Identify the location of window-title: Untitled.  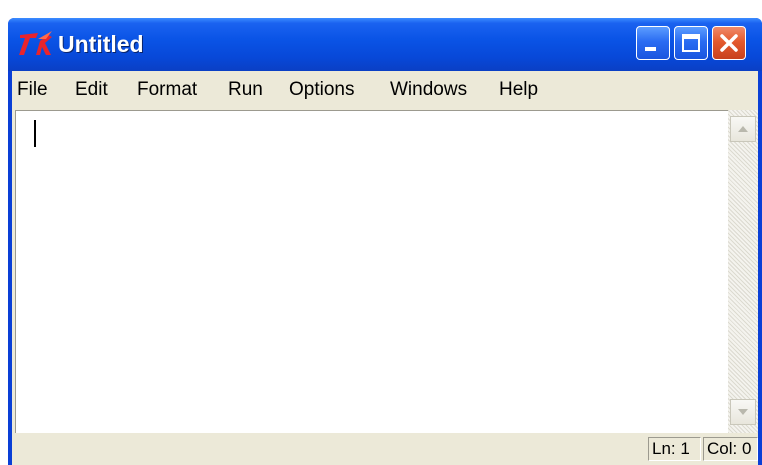
(101, 44).